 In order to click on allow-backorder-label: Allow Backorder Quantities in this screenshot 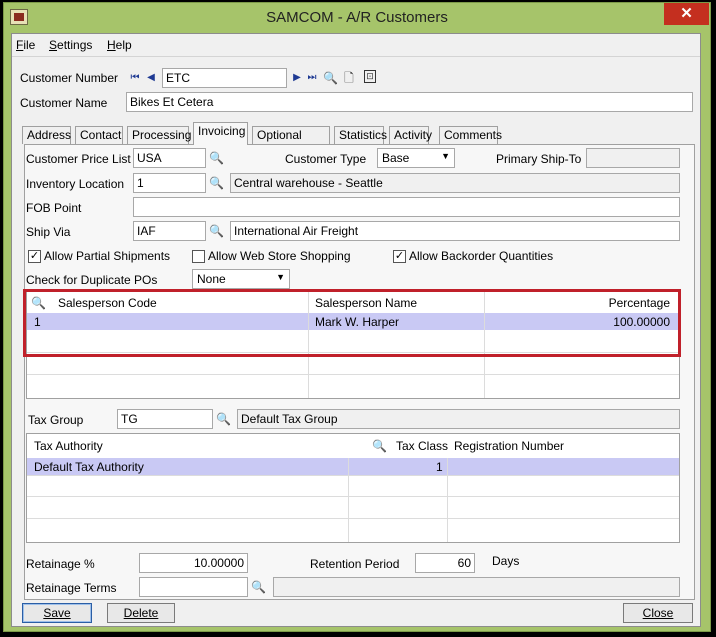, I will do `click(481, 256)`.